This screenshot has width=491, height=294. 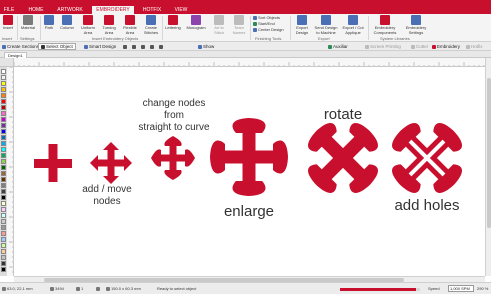 What do you see at coordinates (385, 30) in the screenshot?
I see `embroidery-components-label: Embroidery Components` at bounding box center [385, 30].